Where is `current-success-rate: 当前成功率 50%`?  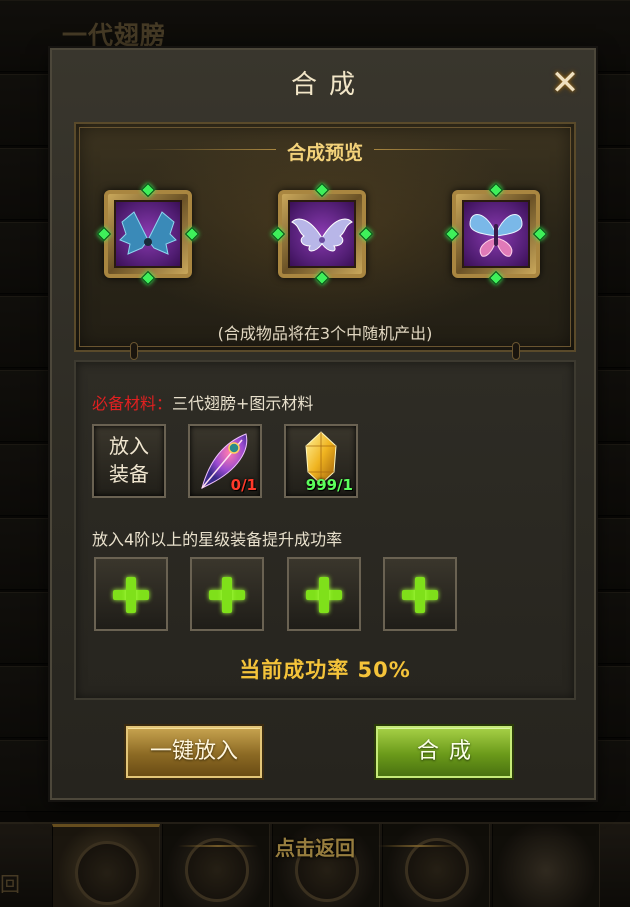
current-success-rate: 当前成功率 50% is located at coordinates (325, 670).